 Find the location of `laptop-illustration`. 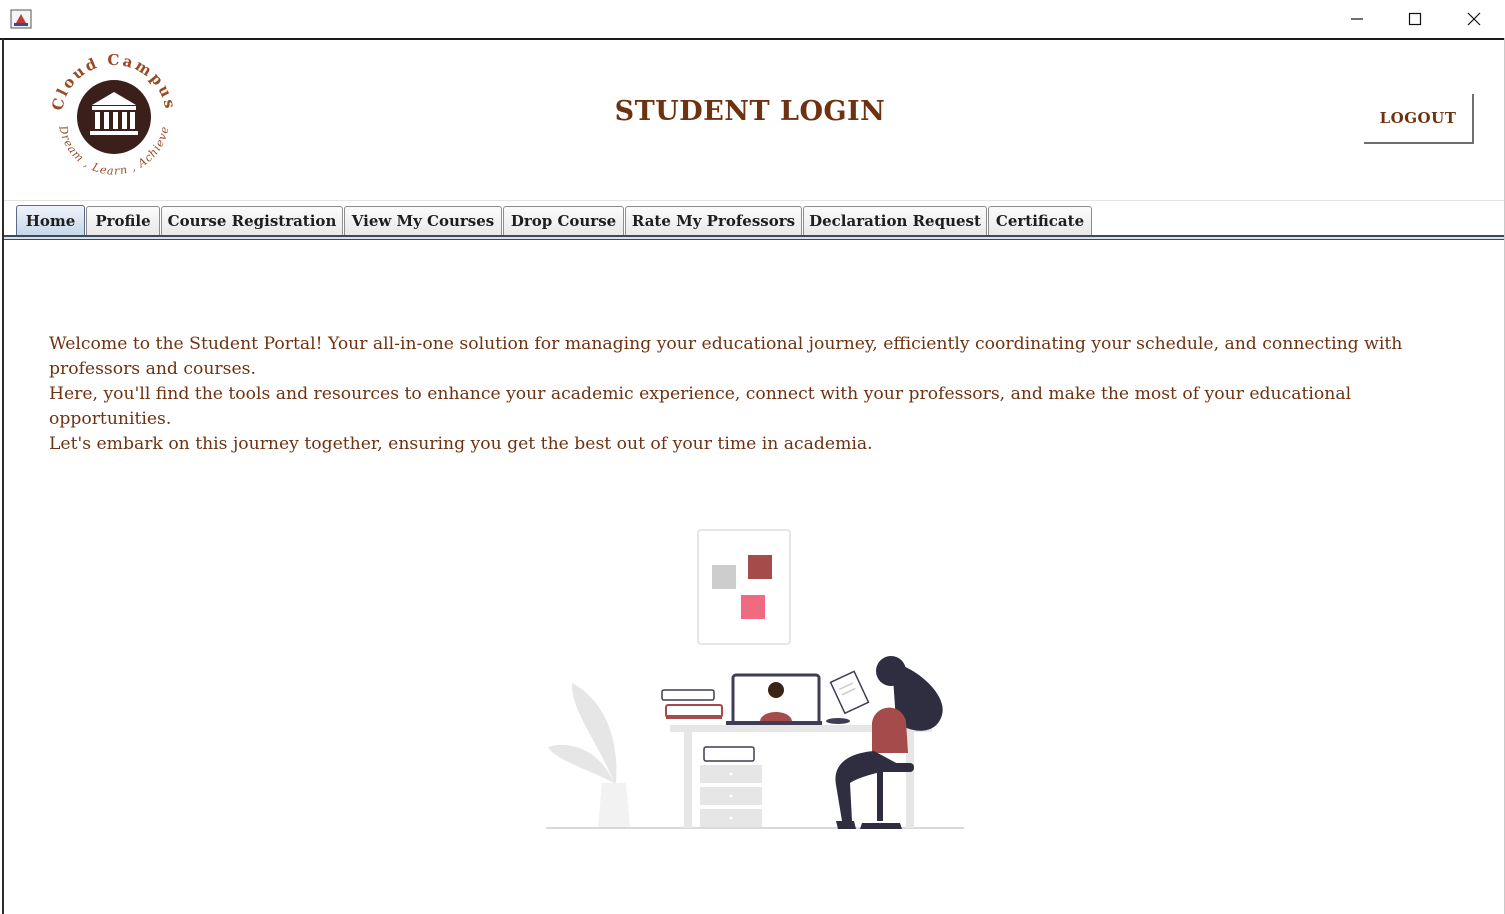

laptop-illustration is located at coordinates (774, 700).